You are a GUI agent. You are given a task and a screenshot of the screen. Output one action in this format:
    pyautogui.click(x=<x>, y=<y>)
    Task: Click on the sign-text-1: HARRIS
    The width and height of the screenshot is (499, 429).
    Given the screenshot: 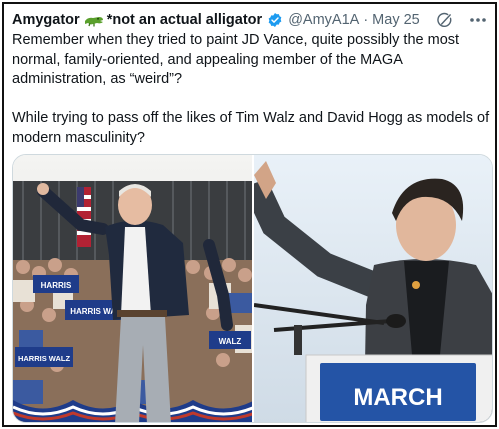 What is the action you would take?
    pyautogui.click(x=56, y=285)
    